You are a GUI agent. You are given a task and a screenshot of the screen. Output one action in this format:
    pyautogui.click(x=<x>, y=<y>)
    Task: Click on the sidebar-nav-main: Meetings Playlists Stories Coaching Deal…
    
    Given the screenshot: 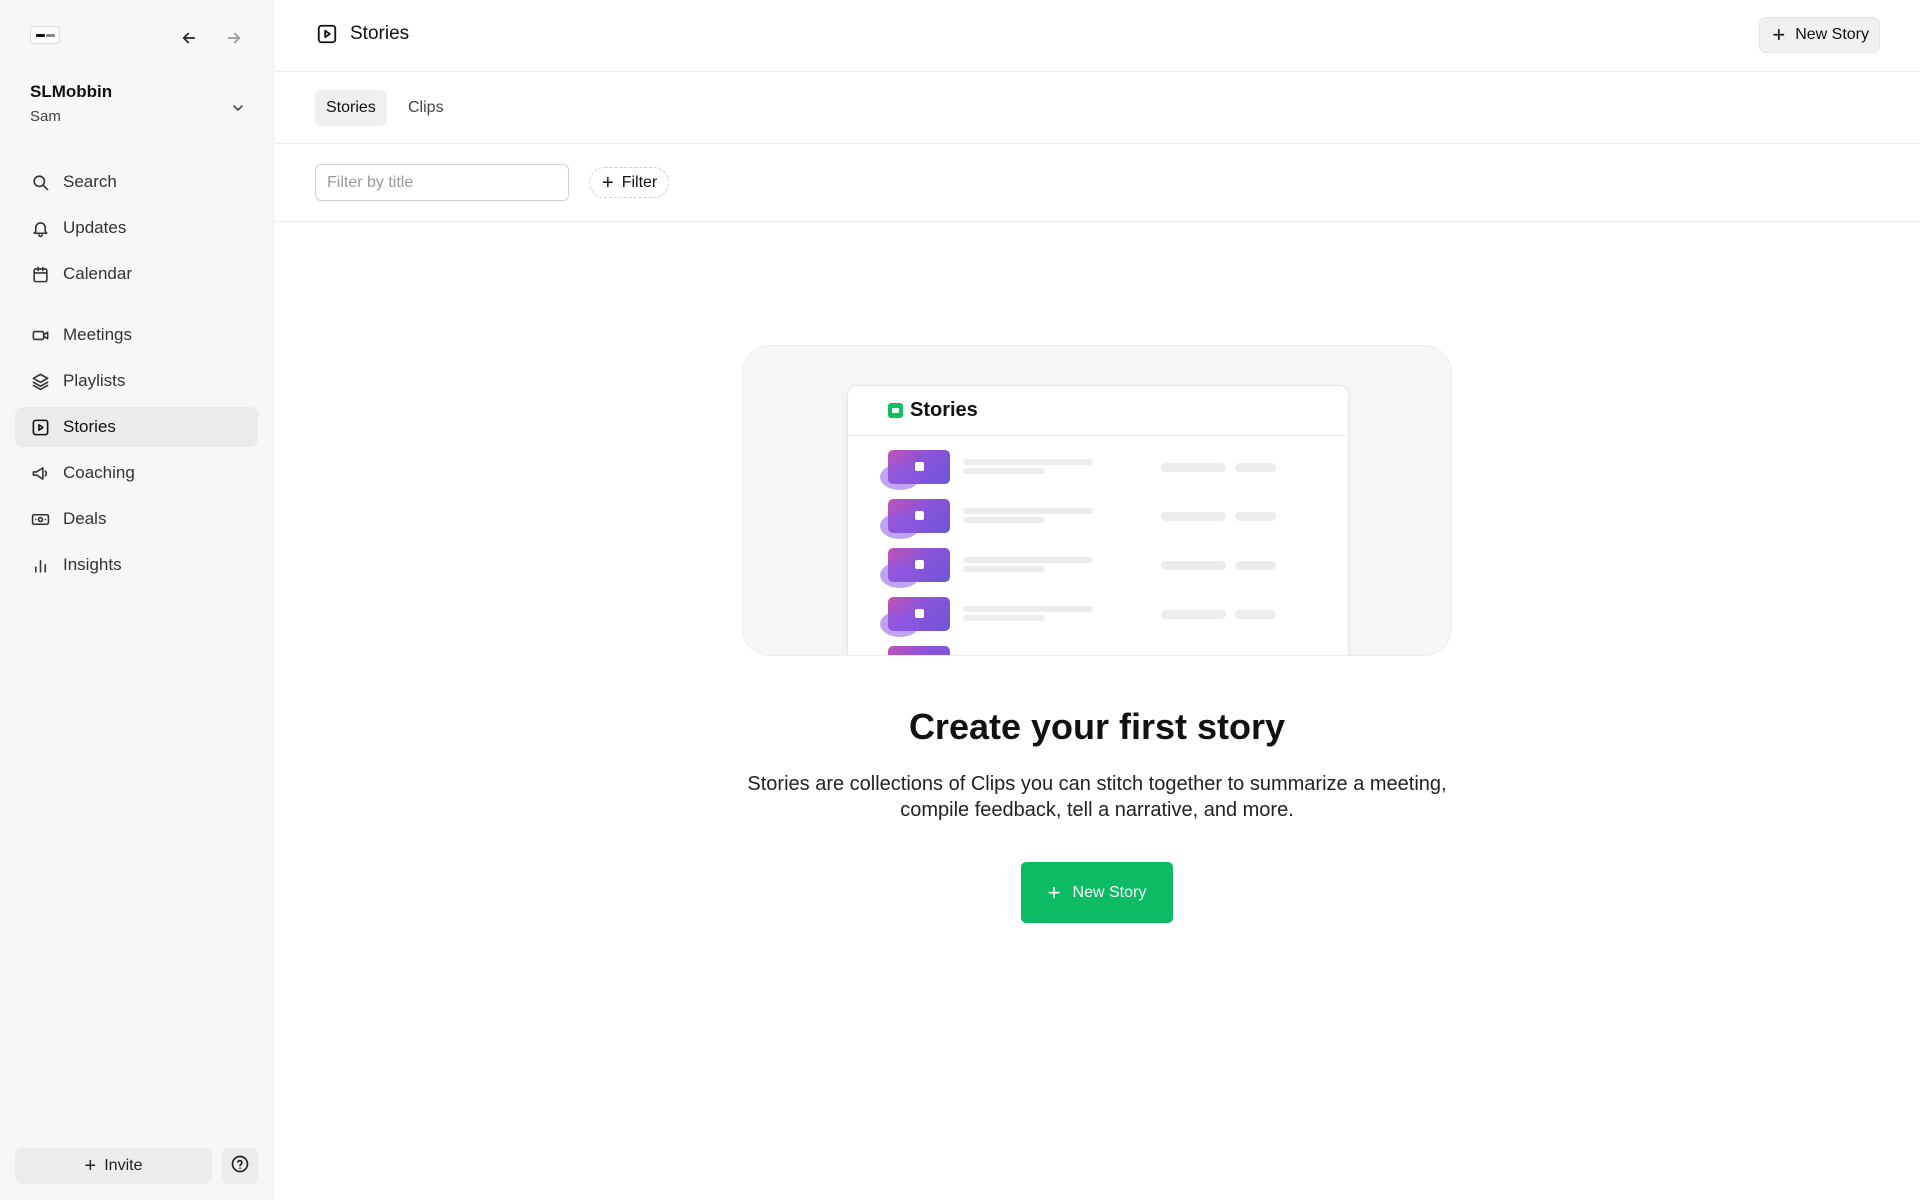 What is the action you would take?
    pyautogui.click(x=136, y=453)
    